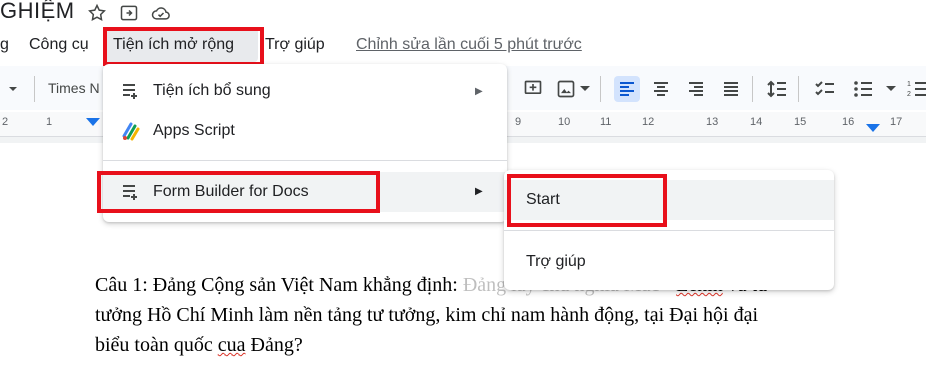 The width and height of the screenshot is (926, 370). Describe the element at coordinates (756, 122) in the screenshot. I see `ruler-number: 14` at that location.